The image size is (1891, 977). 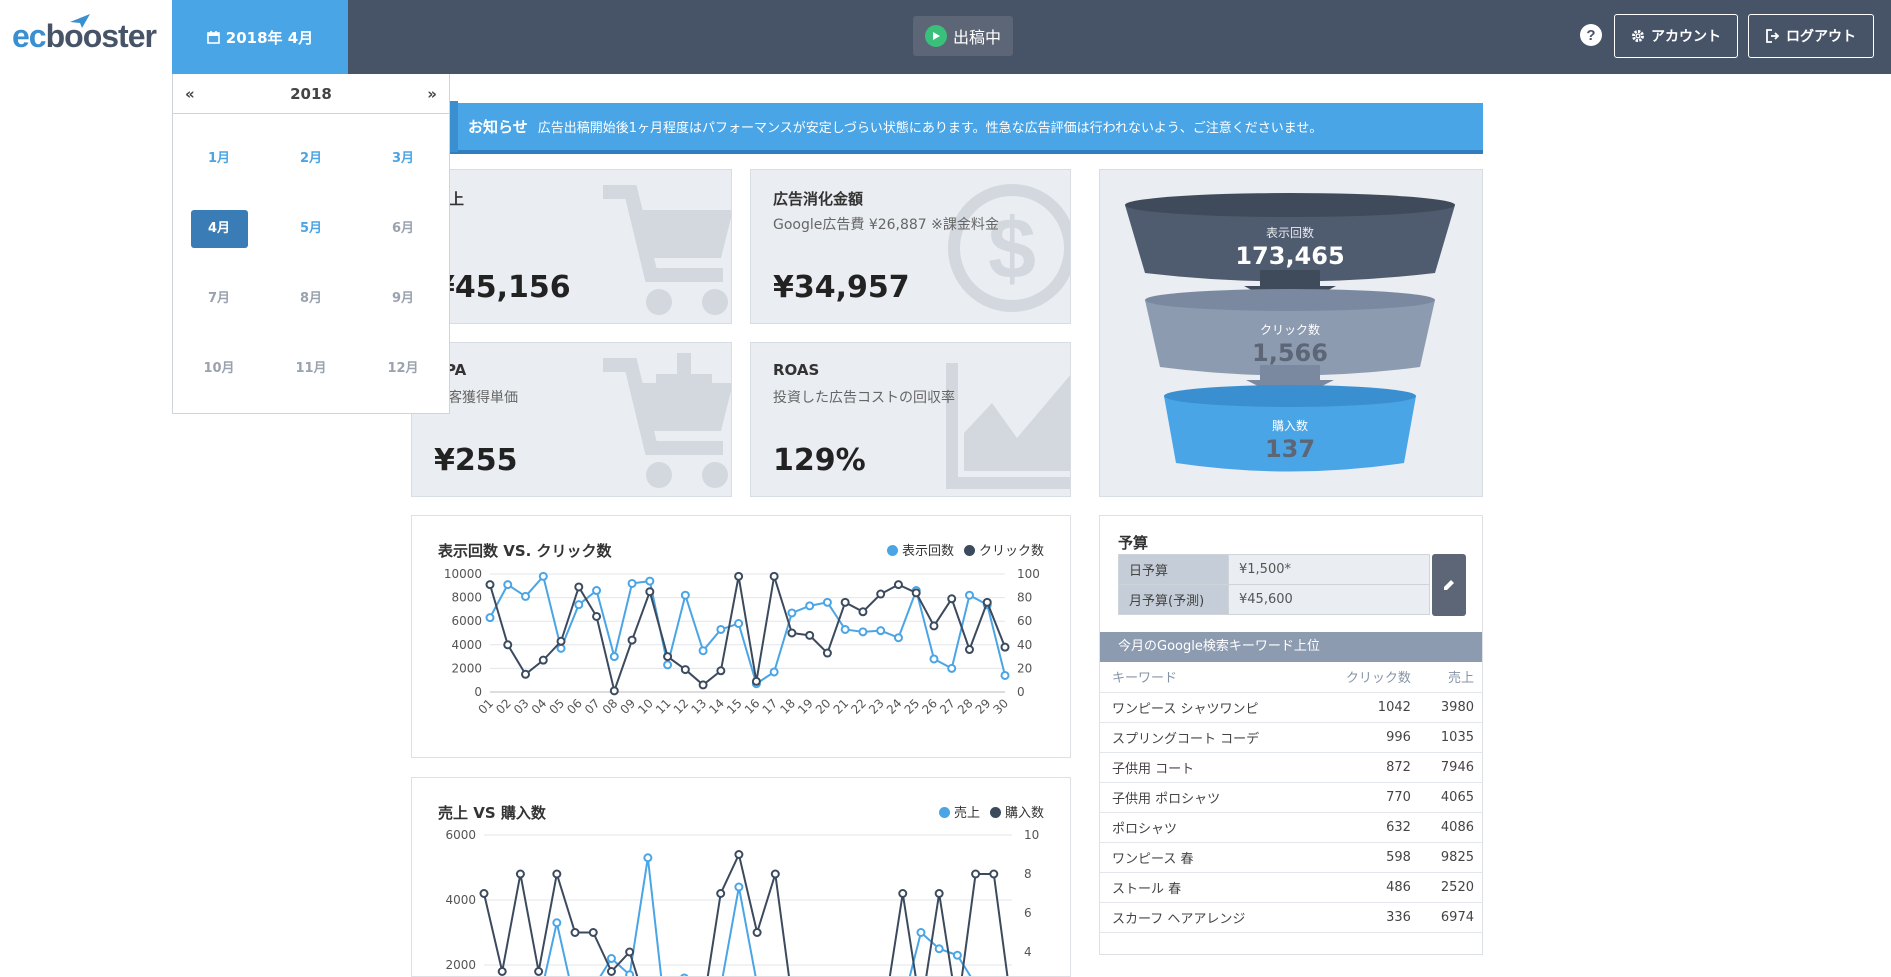 I want to click on area-chart-icon, so click(x=1008, y=426).